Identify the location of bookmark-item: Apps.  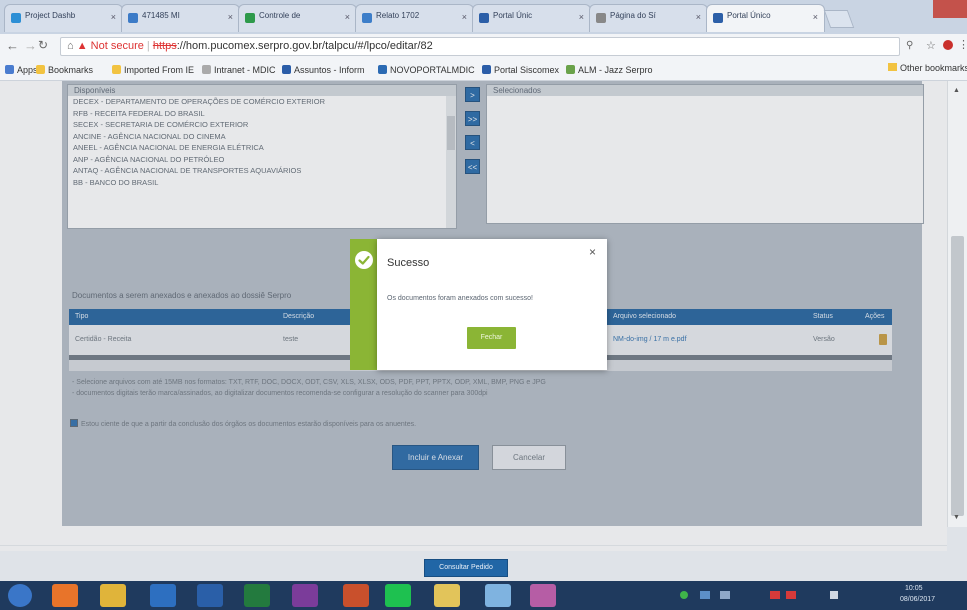
(21, 70).